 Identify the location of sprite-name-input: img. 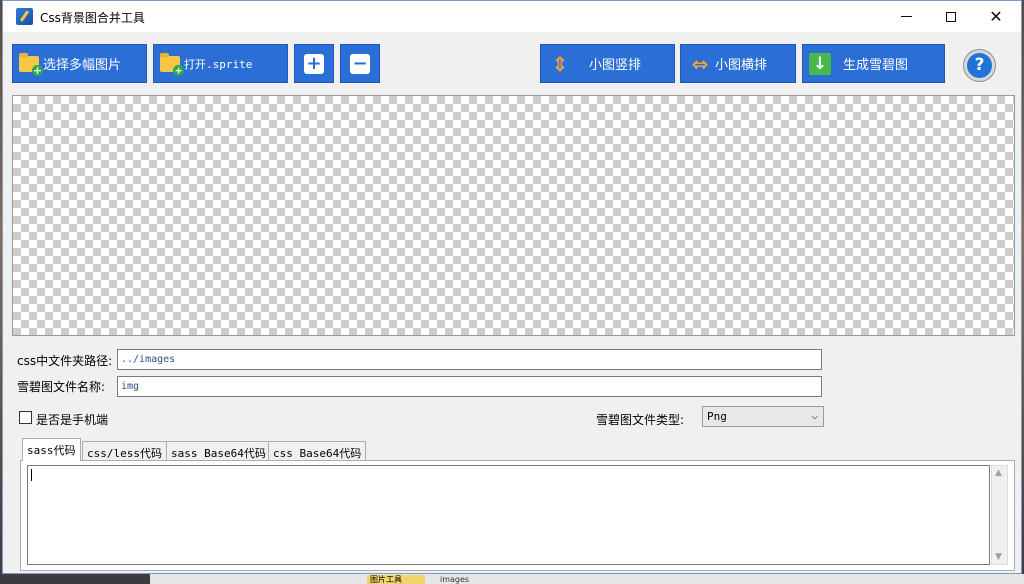
(469, 386).